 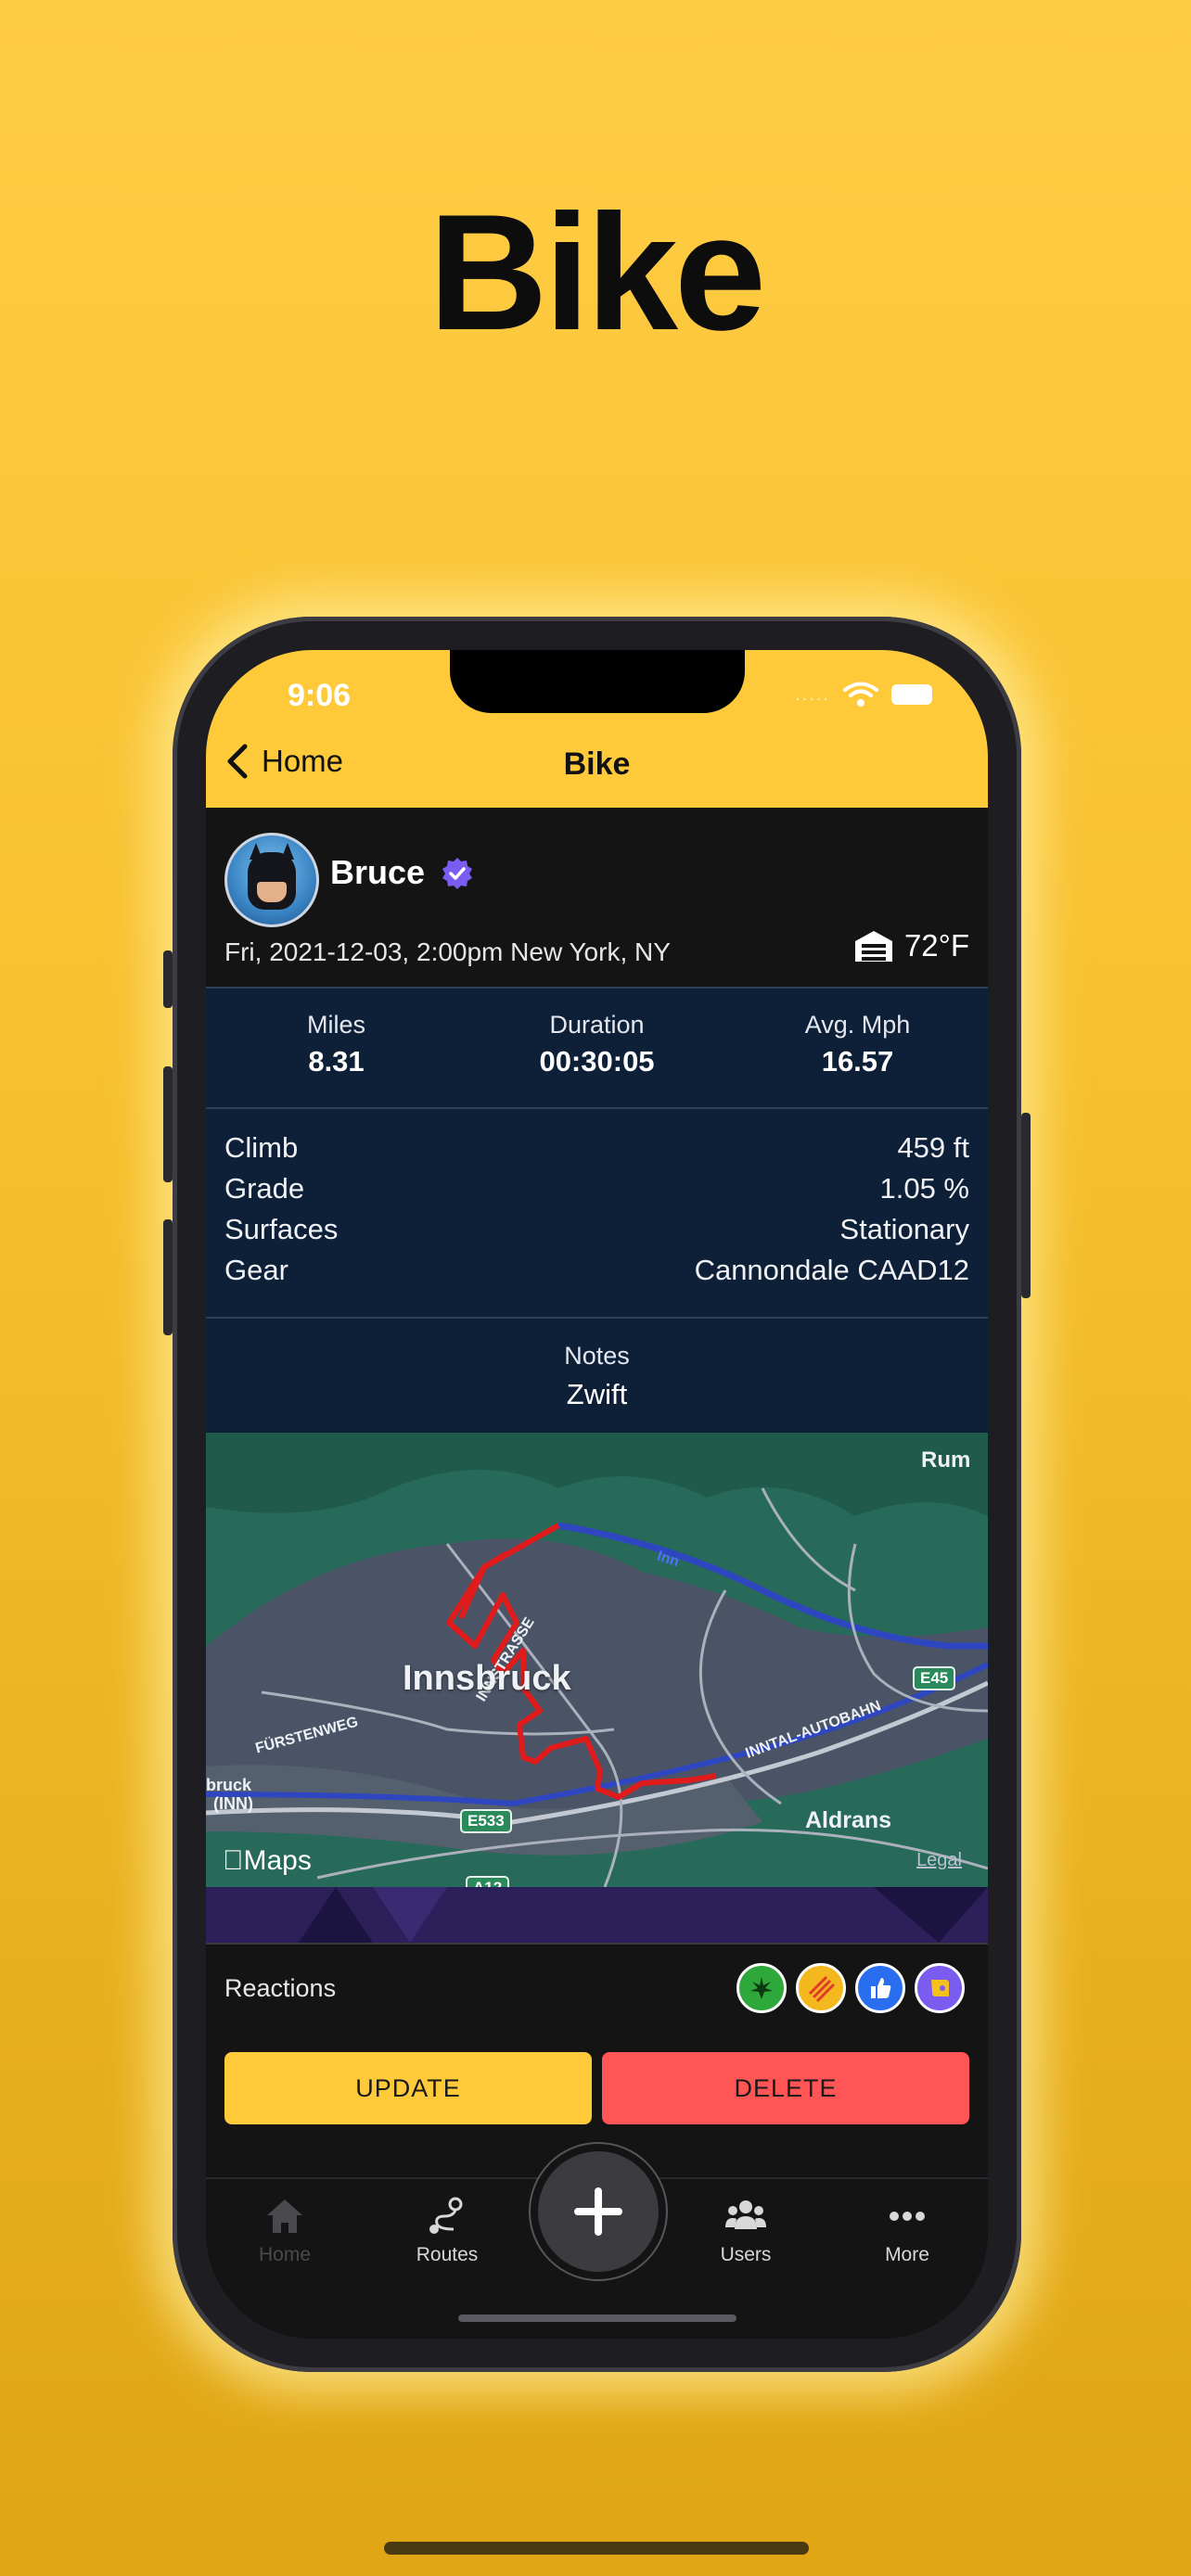 I want to click on user-name: Bruce, so click(x=377, y=873).